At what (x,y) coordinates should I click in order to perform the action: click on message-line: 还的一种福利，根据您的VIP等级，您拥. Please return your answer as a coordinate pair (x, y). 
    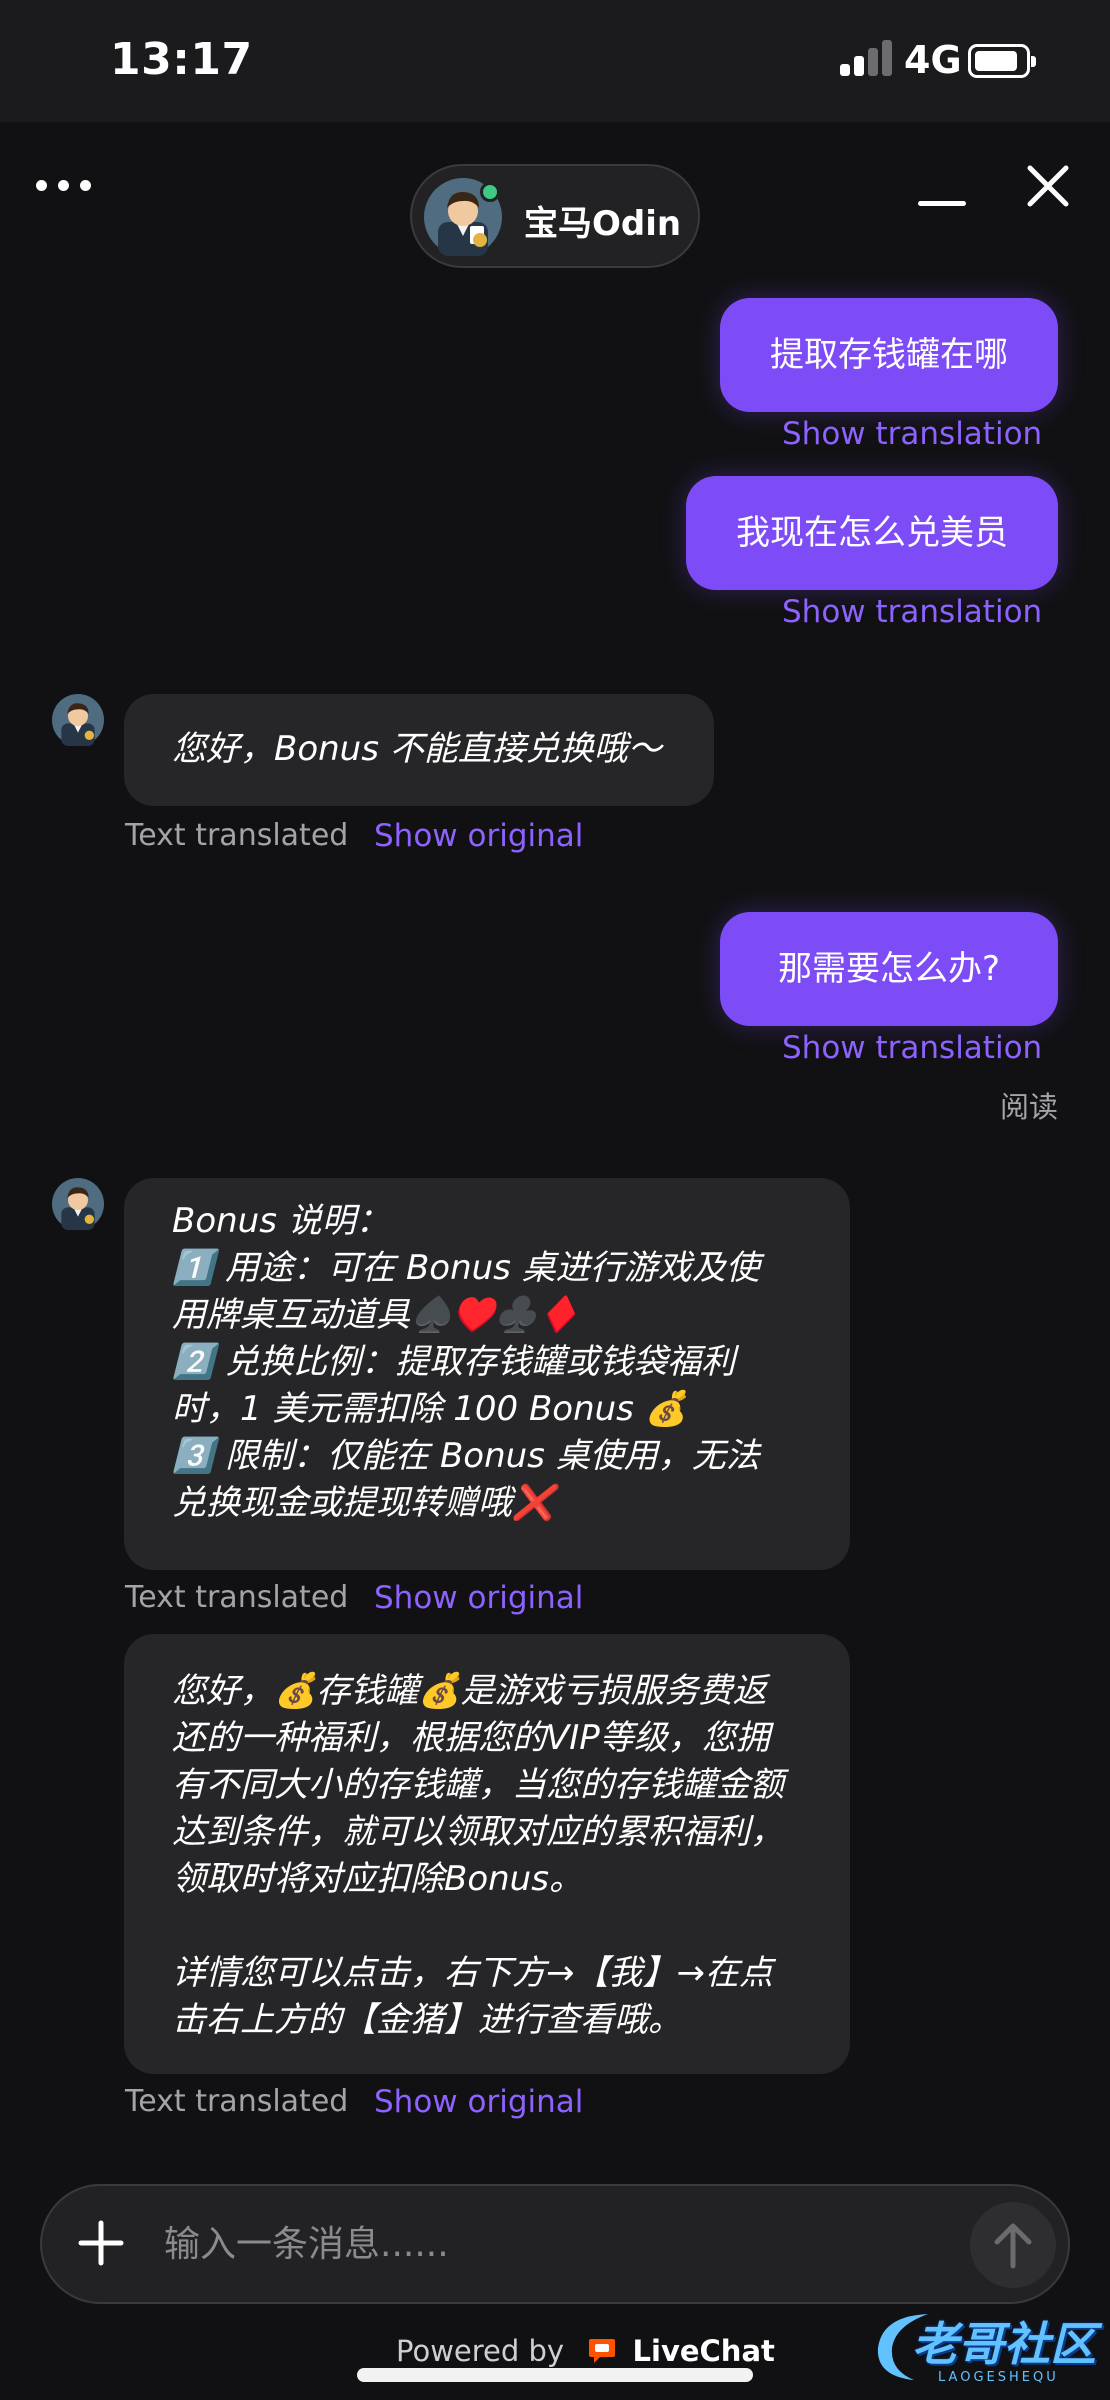
    Looking at the image, I should click on (471, 1738).